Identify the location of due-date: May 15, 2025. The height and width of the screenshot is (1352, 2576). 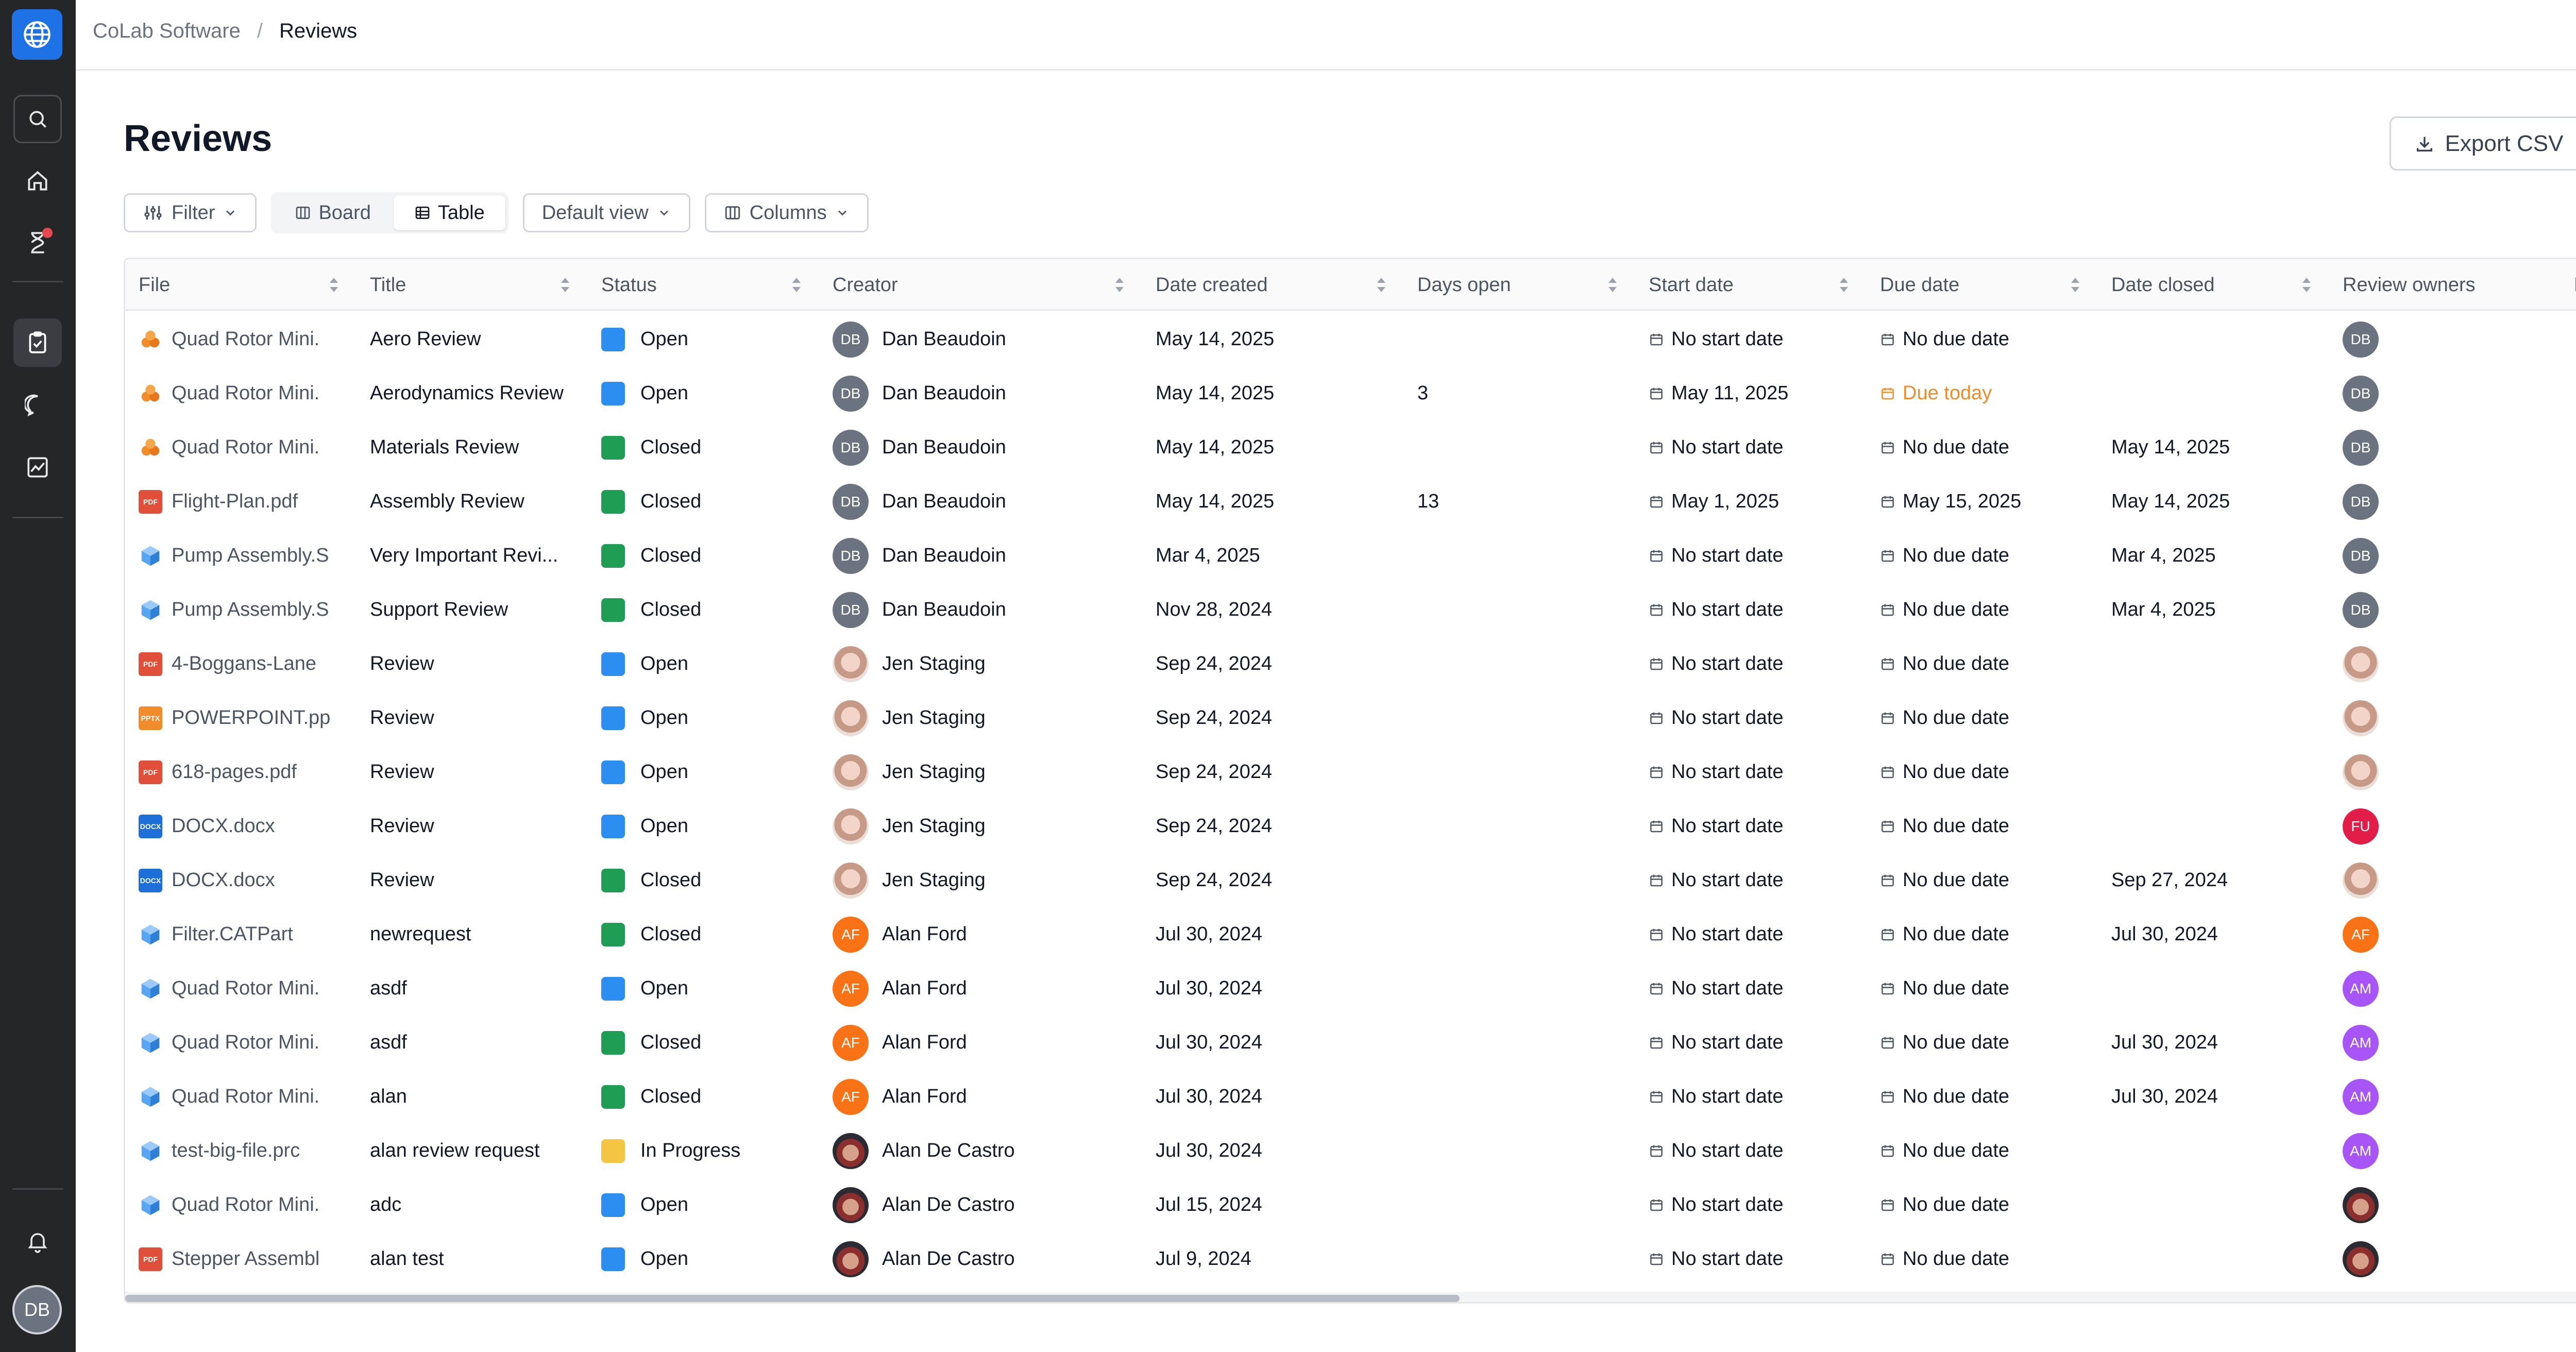
(1962, 502).